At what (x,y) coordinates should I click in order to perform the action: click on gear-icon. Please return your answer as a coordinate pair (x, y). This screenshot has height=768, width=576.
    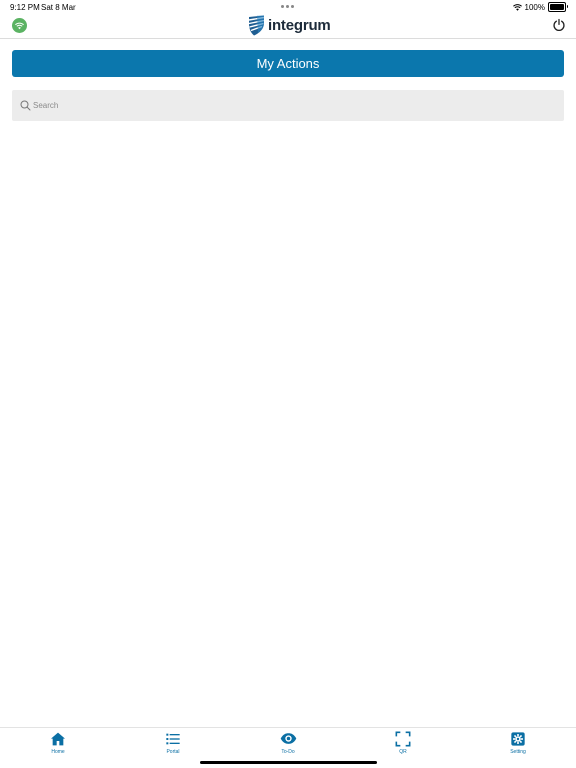
    Looking at the image, I should click on (518, 738).